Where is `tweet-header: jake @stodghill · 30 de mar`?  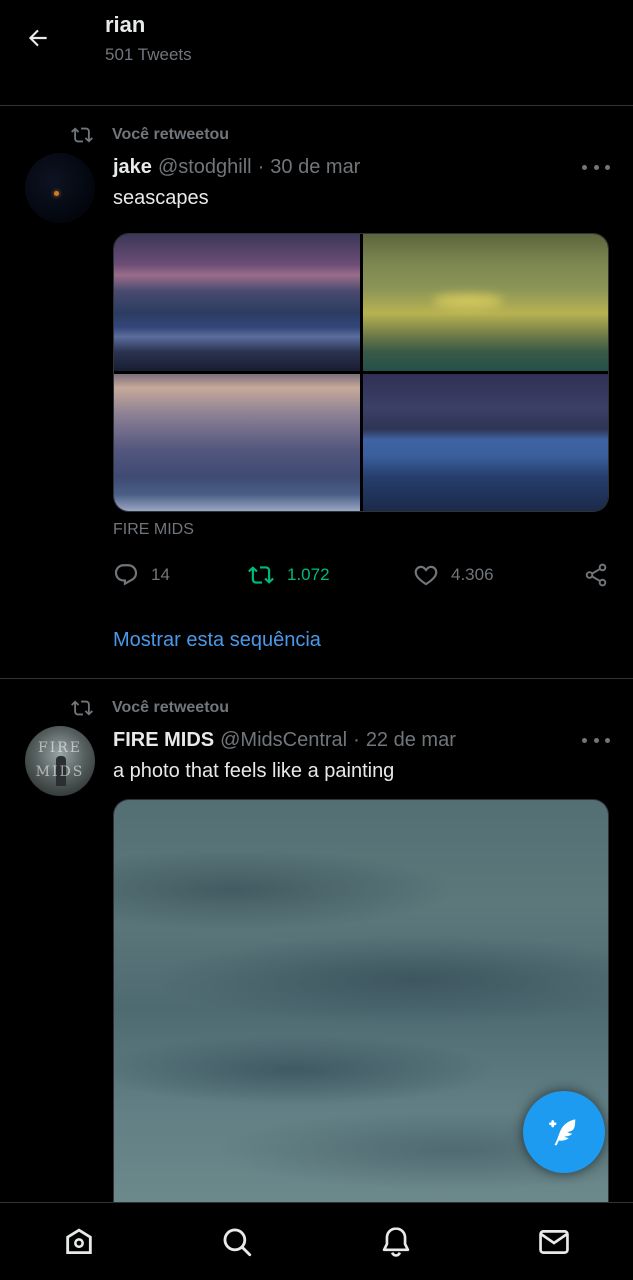 tweet-header: jake @stodghill · 30 de mar is located at coordinates (236, 167).